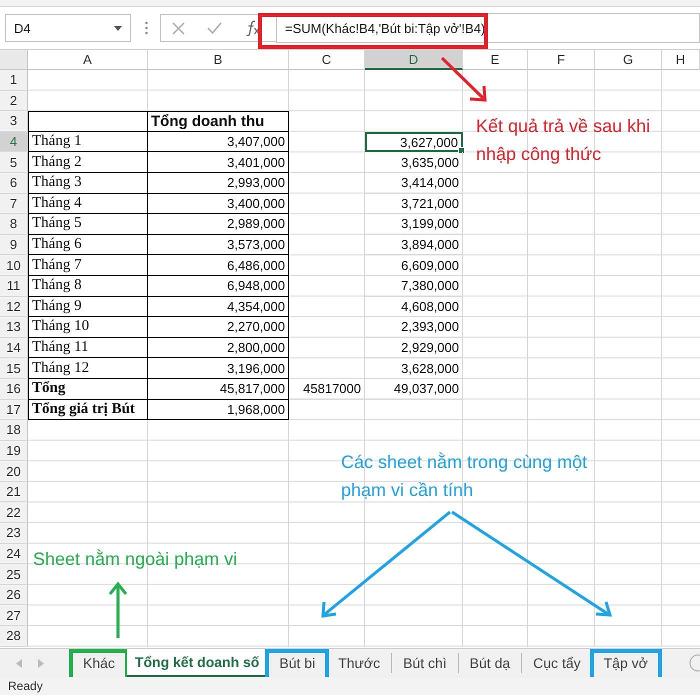  I want to click on table-cell: Tháng 3, so click(88, 183).